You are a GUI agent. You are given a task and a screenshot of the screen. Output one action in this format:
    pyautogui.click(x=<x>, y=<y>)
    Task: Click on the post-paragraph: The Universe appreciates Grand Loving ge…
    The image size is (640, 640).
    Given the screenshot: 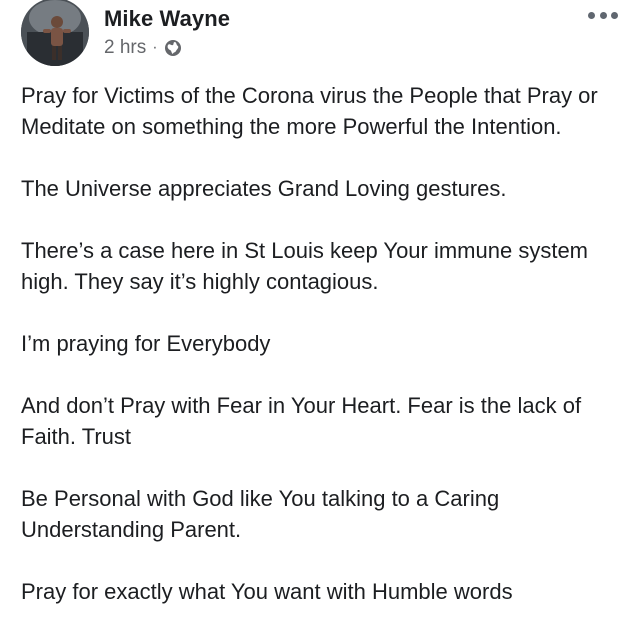 What is the action you would take?
    pyautogui.click(x=264, y=188)
    